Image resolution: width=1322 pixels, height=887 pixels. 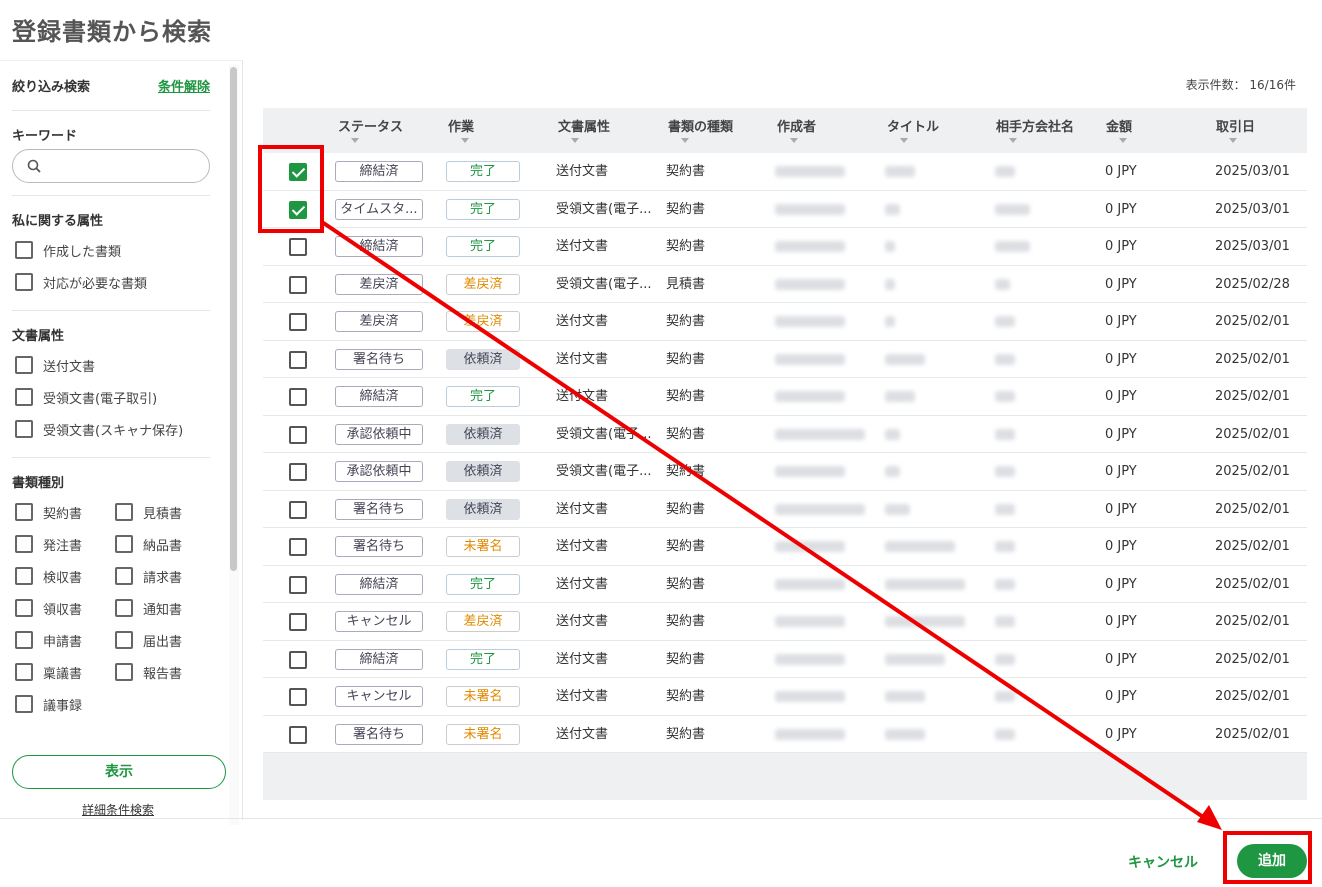 I want to click on doc-type-option: 納品書, so click(x=161, y=544).